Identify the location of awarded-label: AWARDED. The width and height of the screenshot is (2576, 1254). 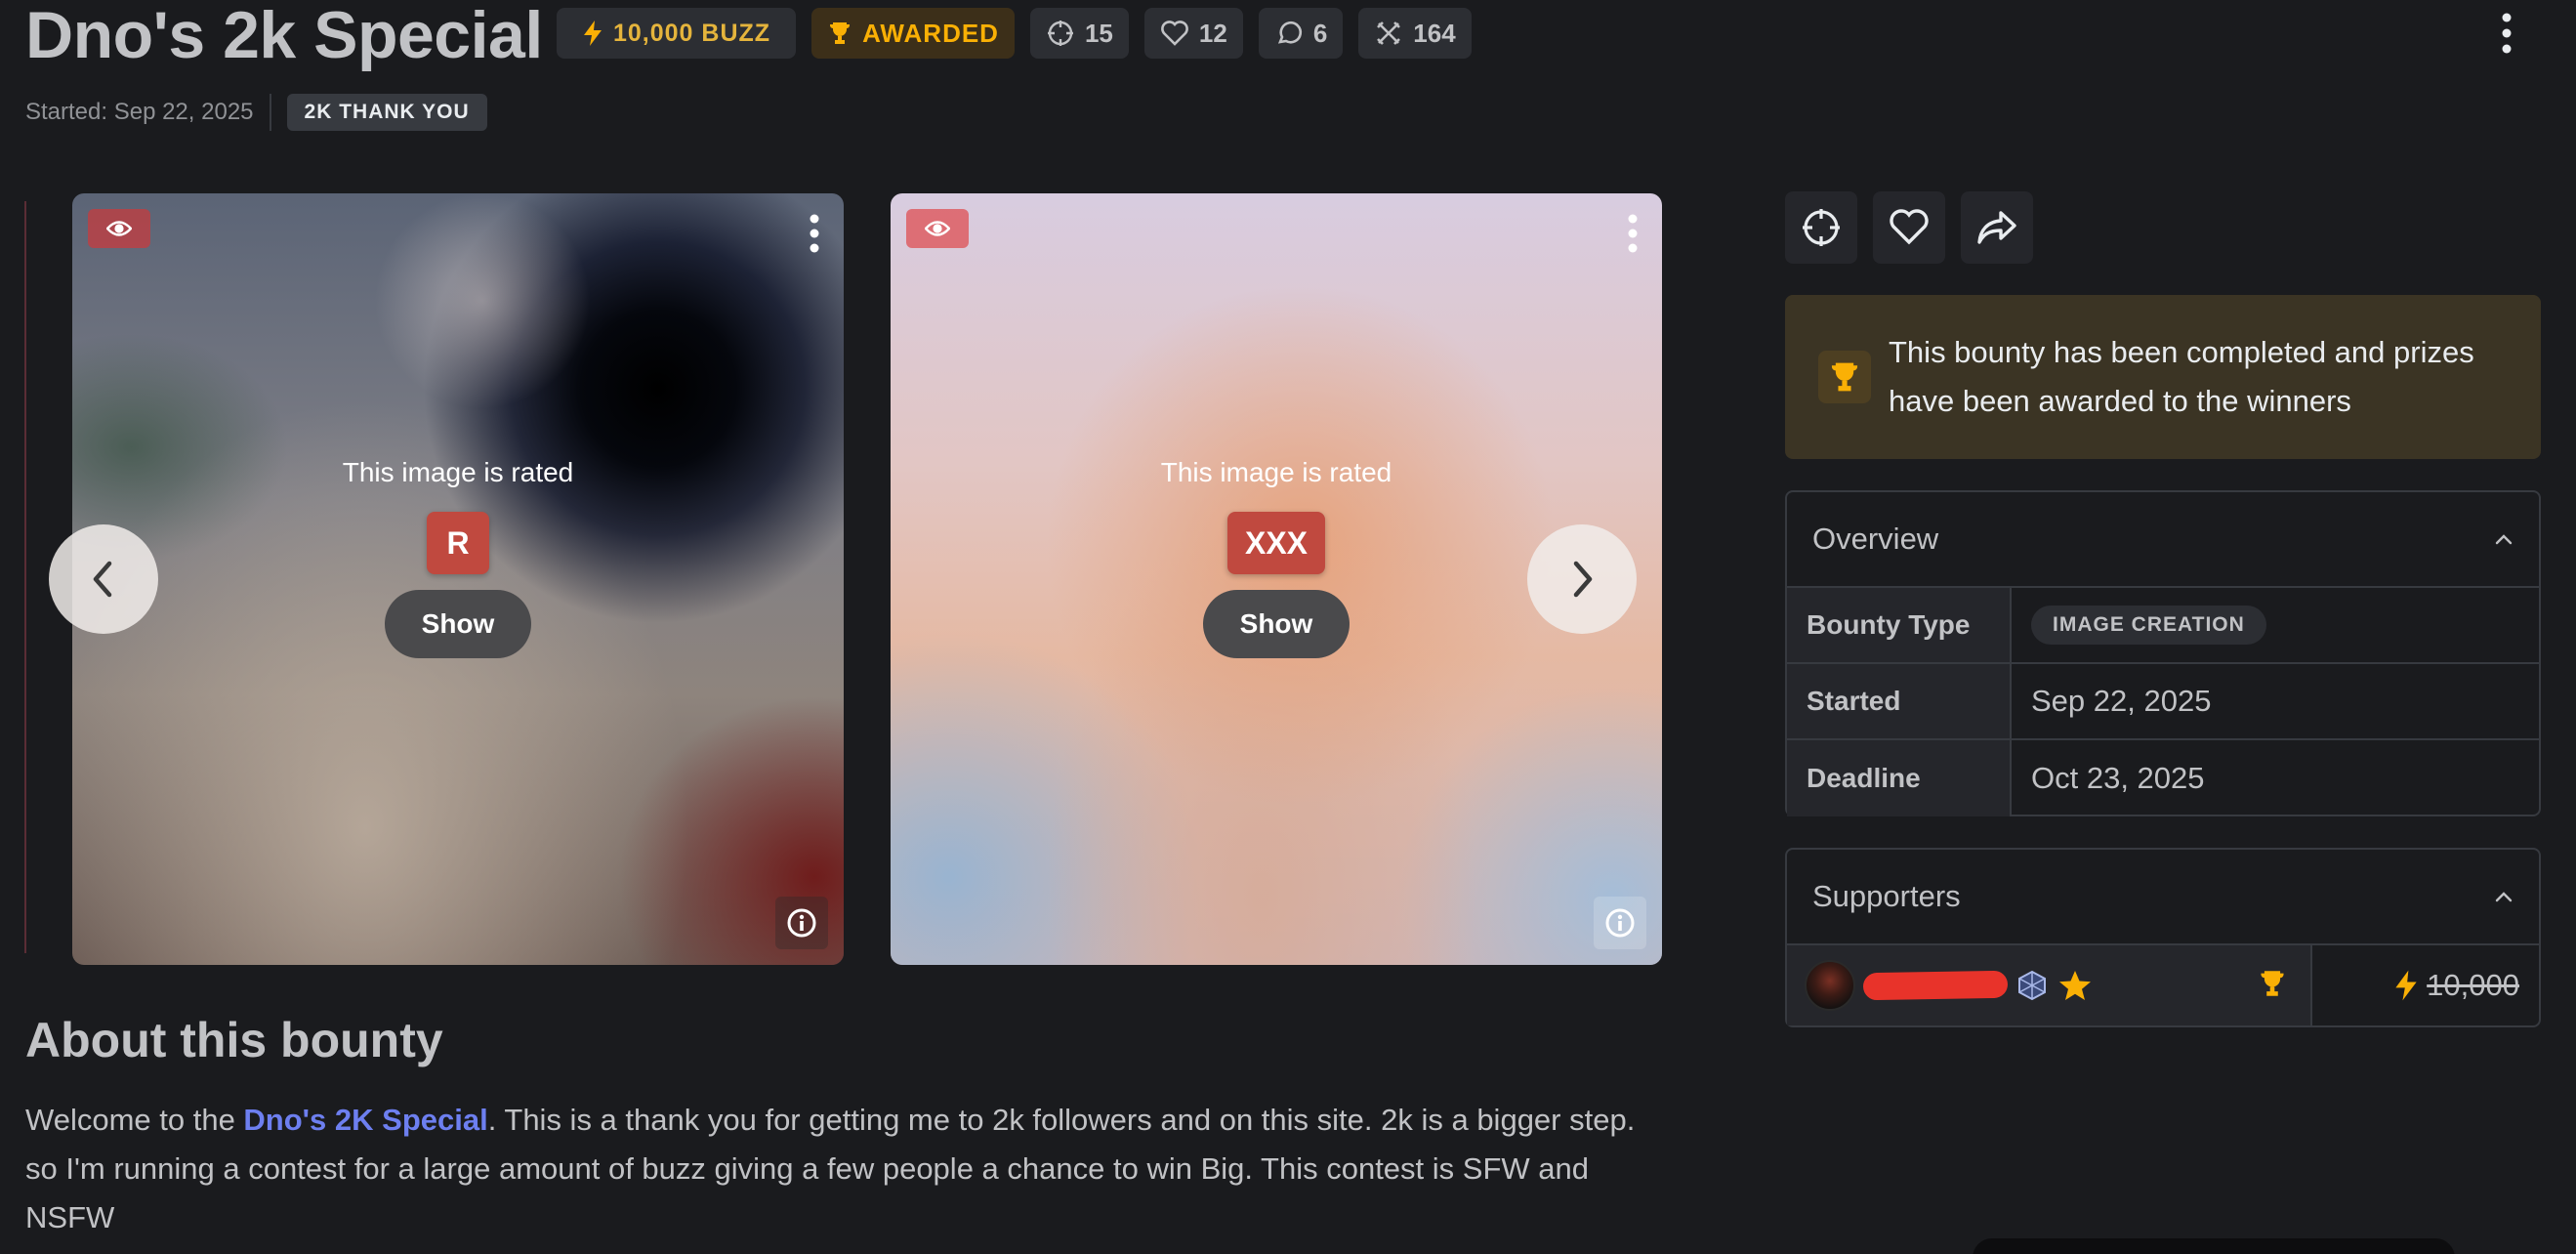
(931, 33).